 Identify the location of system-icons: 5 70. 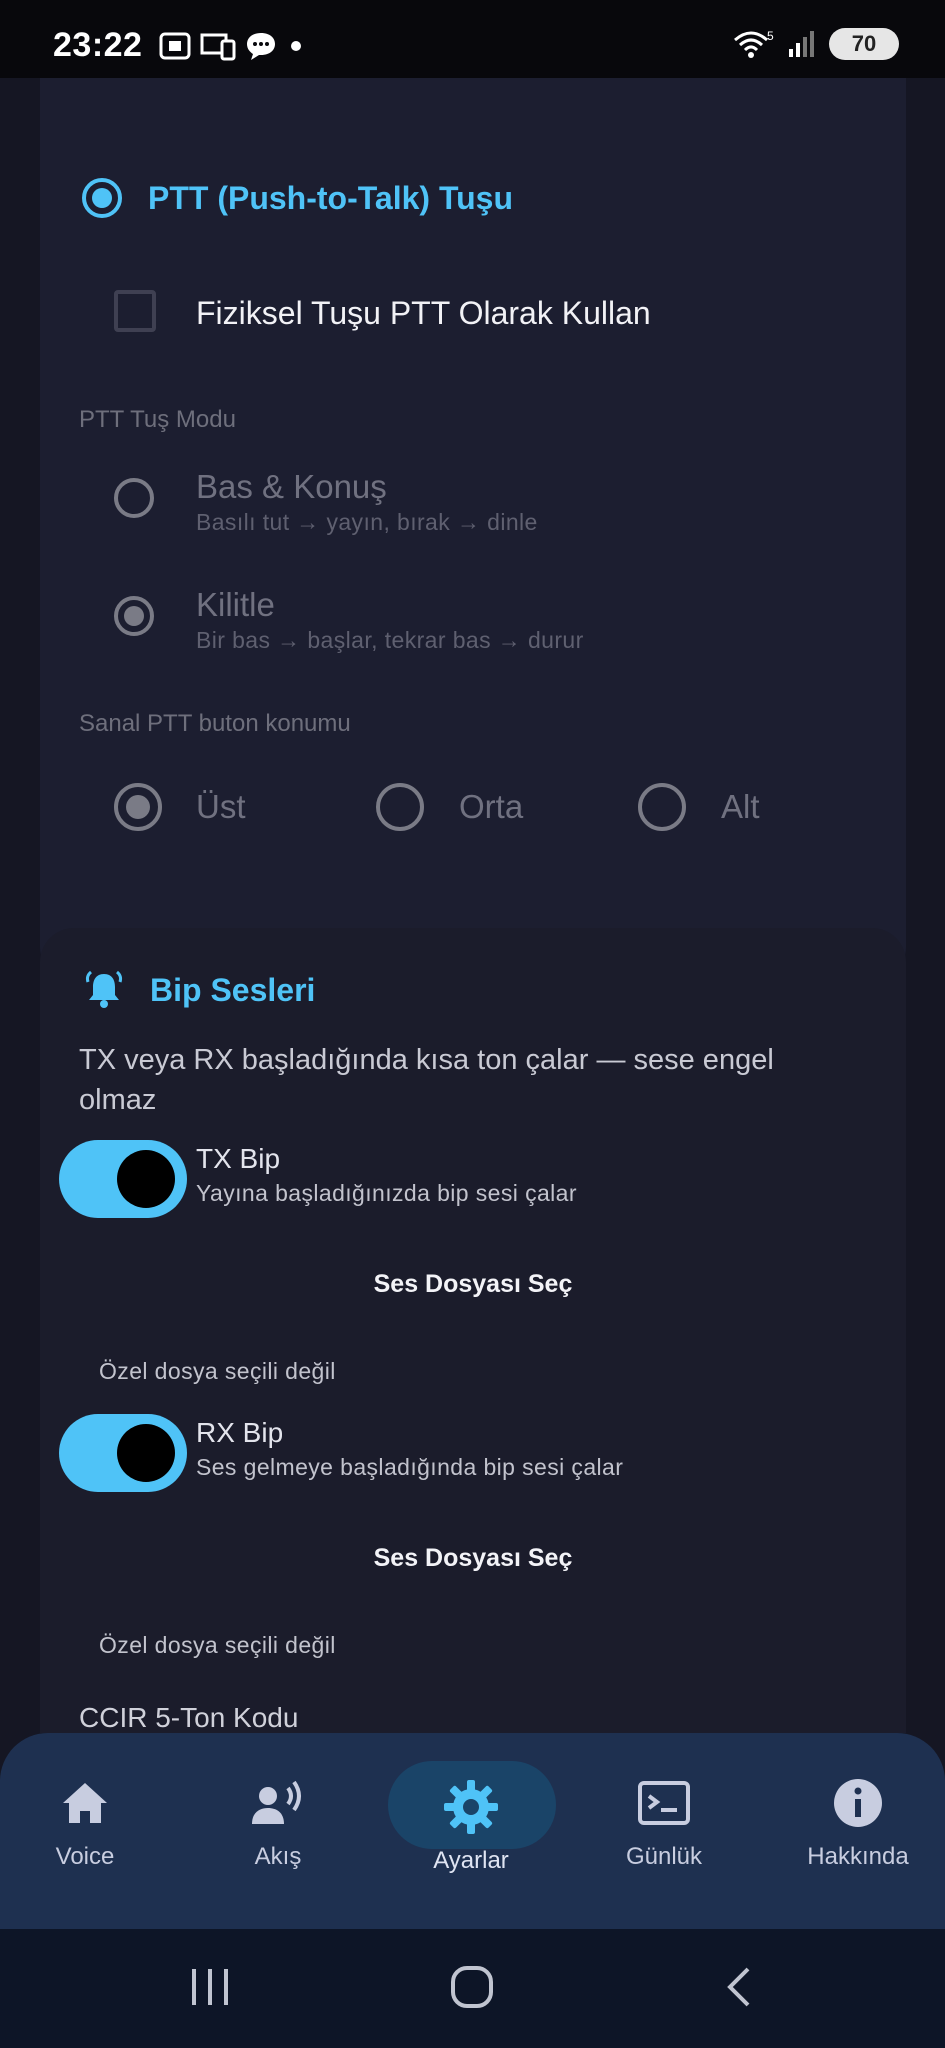
(815, 44).